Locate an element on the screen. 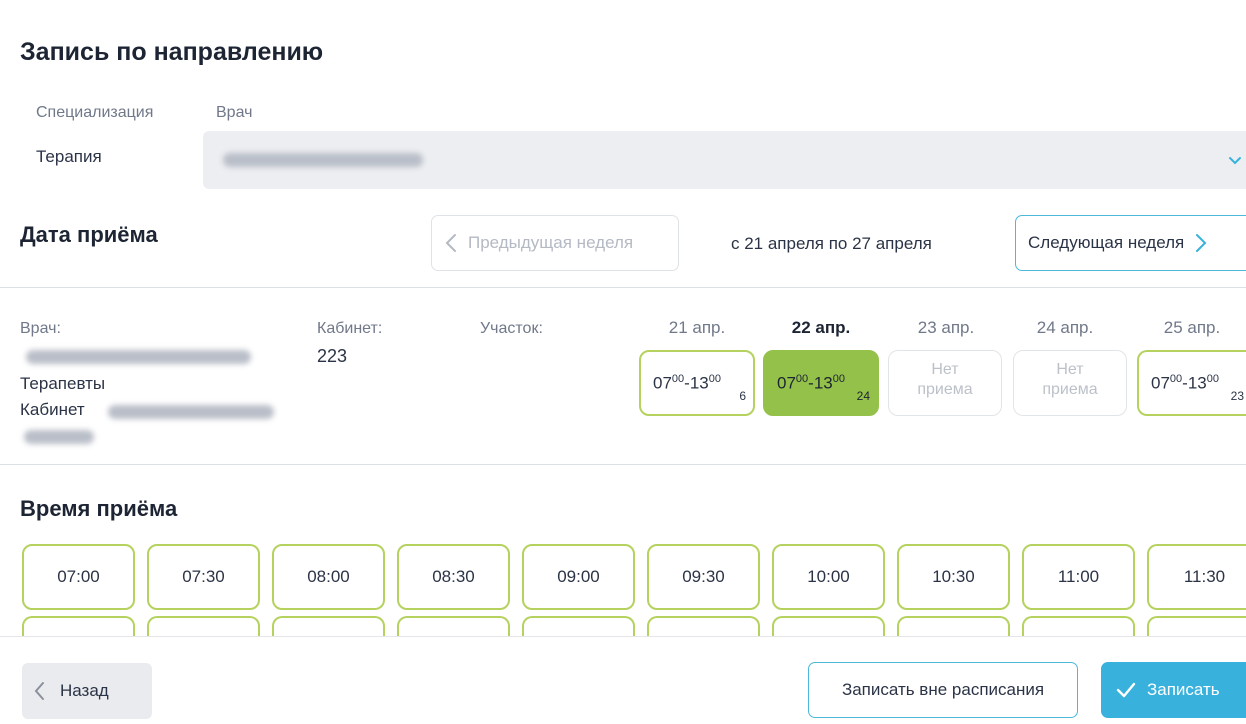 The image size is (1246, 724). book-button: Записать is located at coordinates (1173, 690).